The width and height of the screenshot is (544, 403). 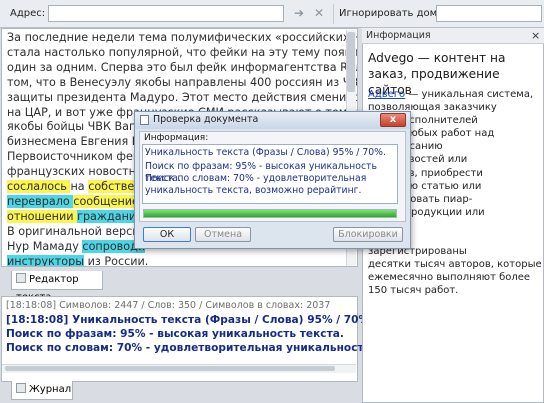 I want to click on blocks-button: Блокировки, so click(x=368, y=234).